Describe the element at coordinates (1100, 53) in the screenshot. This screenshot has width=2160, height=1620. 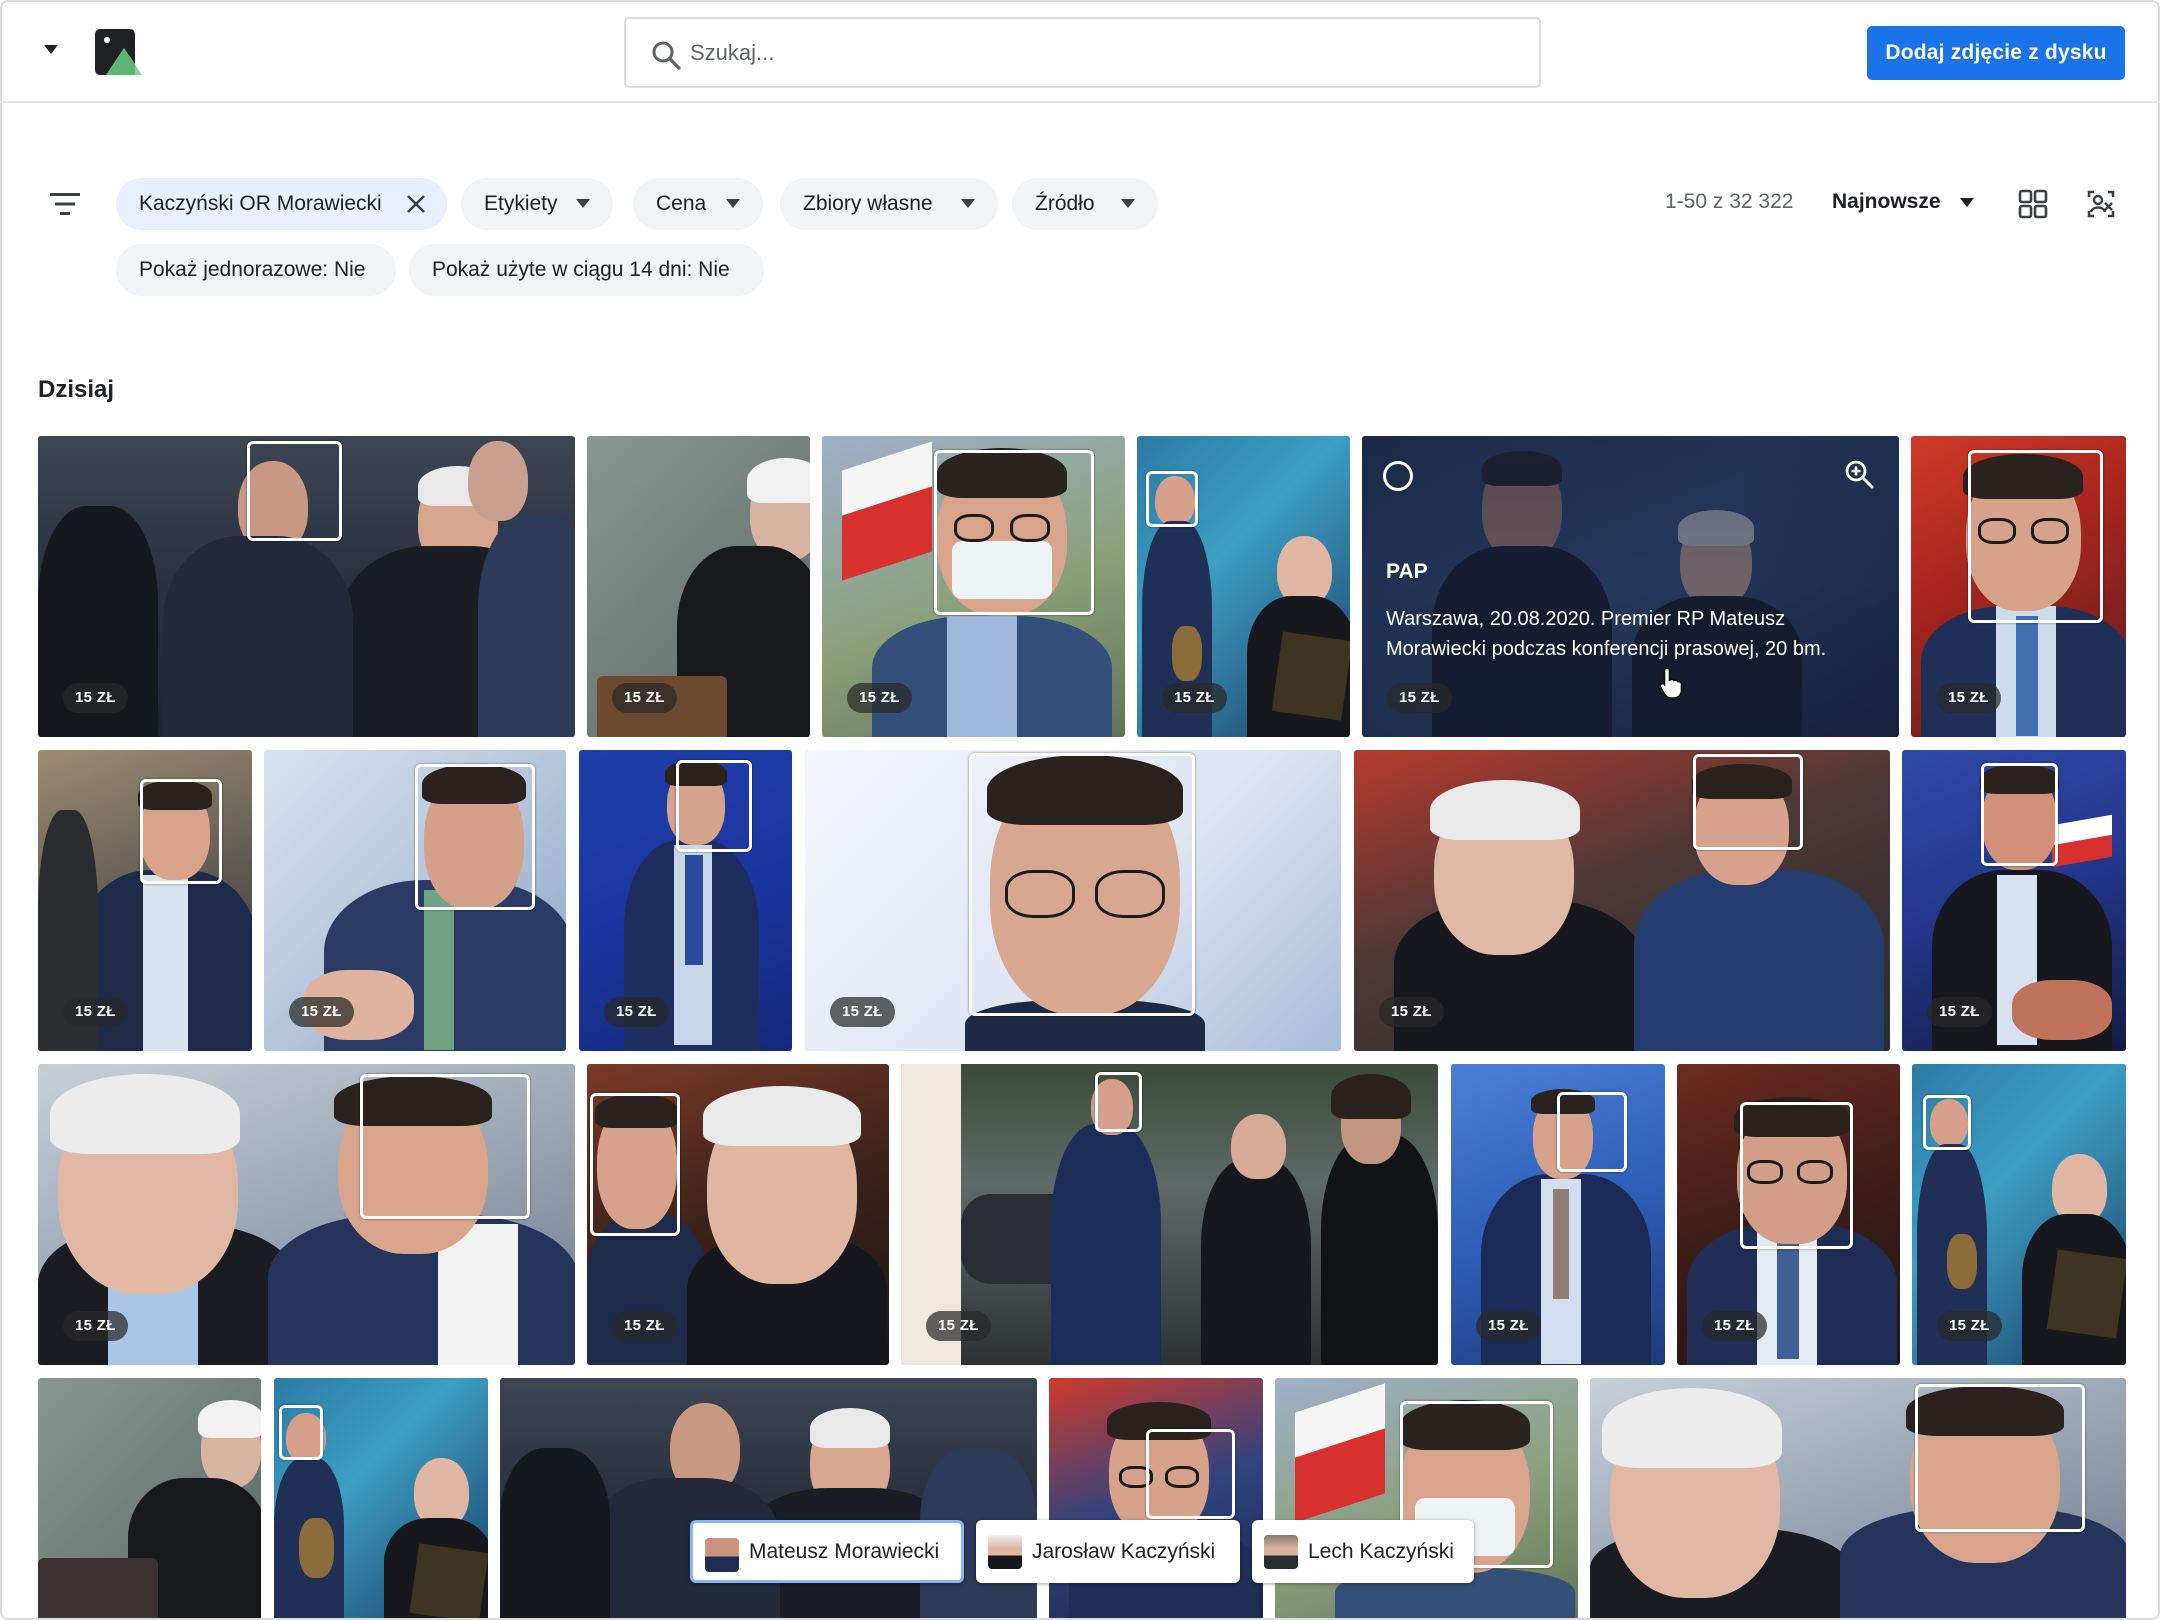
I see `search-input` at that location.